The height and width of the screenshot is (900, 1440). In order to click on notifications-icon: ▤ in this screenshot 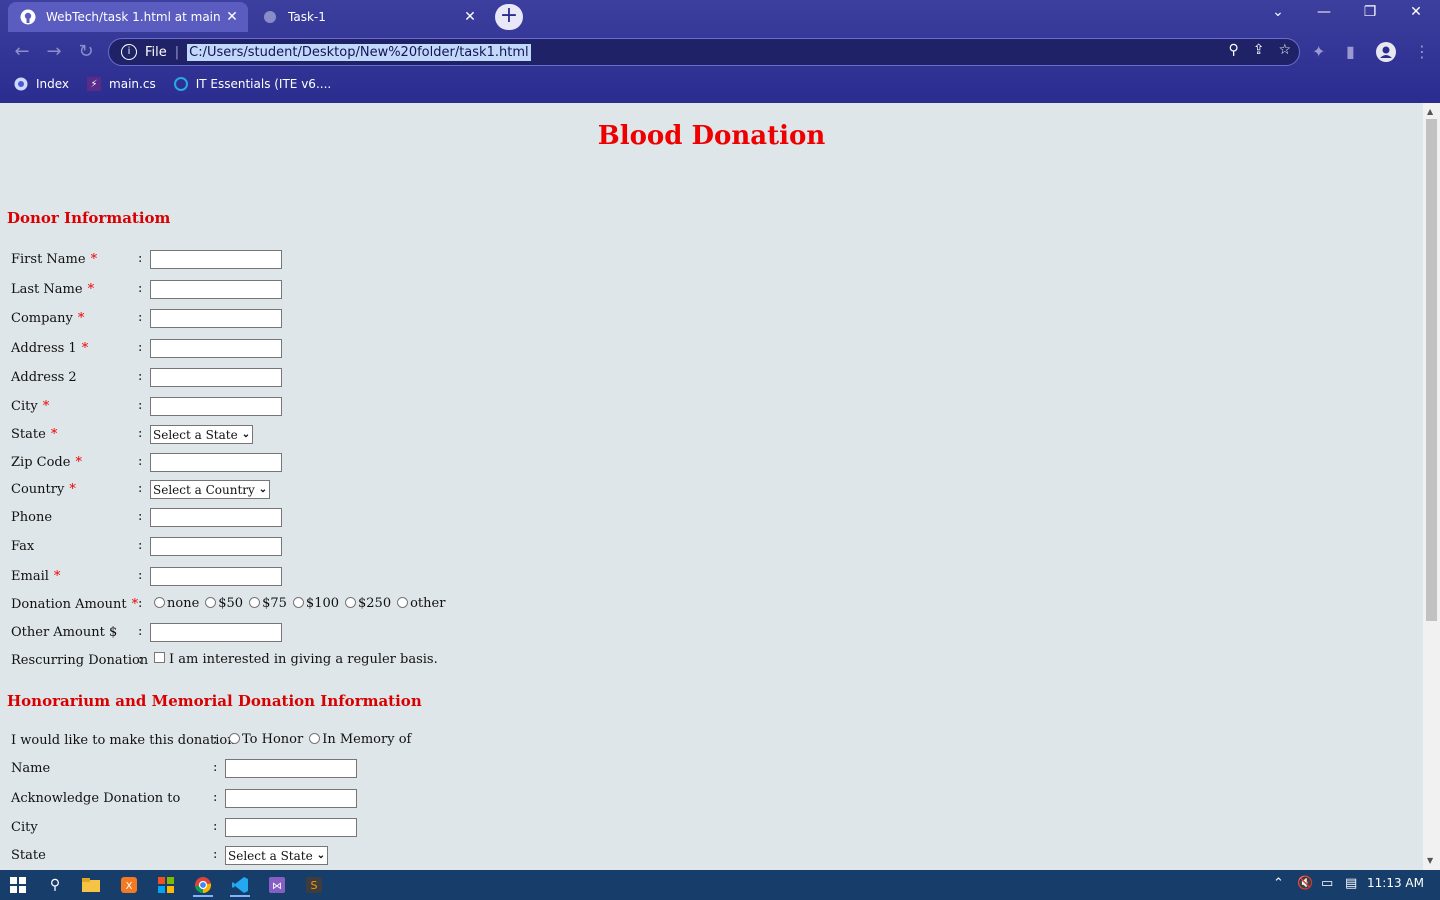, I will do `click(1351, 883)`.